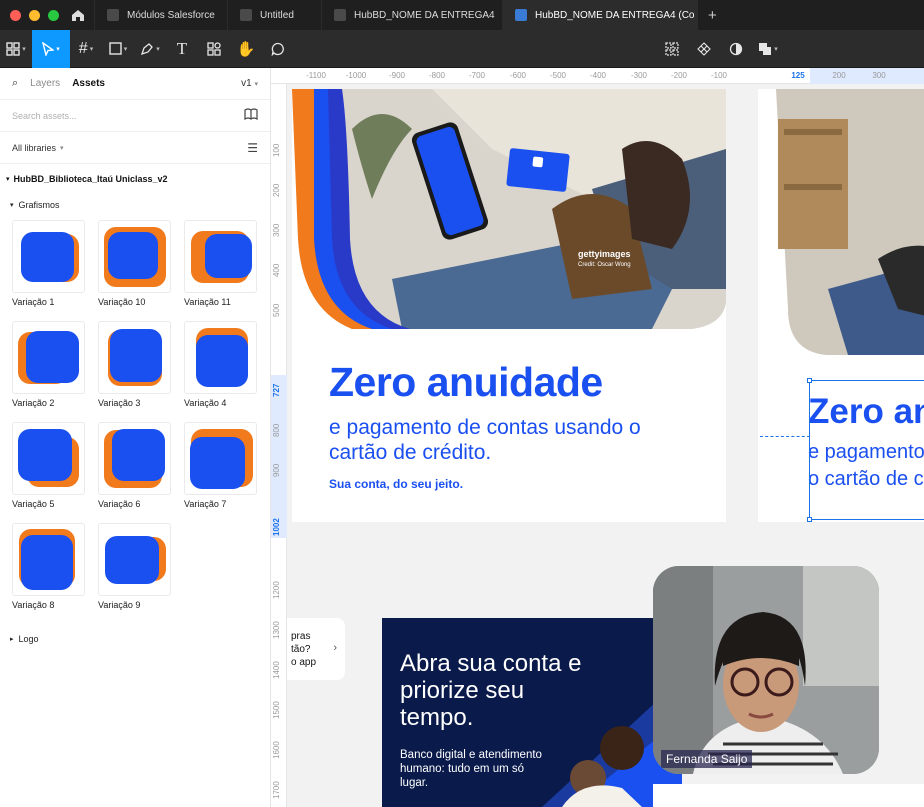 The width and height of the screenshot is (924, 807). I want to click on tab-hubbd-entrega4: HubBD_NOME DA ENTREGA4, so click(411, 15).